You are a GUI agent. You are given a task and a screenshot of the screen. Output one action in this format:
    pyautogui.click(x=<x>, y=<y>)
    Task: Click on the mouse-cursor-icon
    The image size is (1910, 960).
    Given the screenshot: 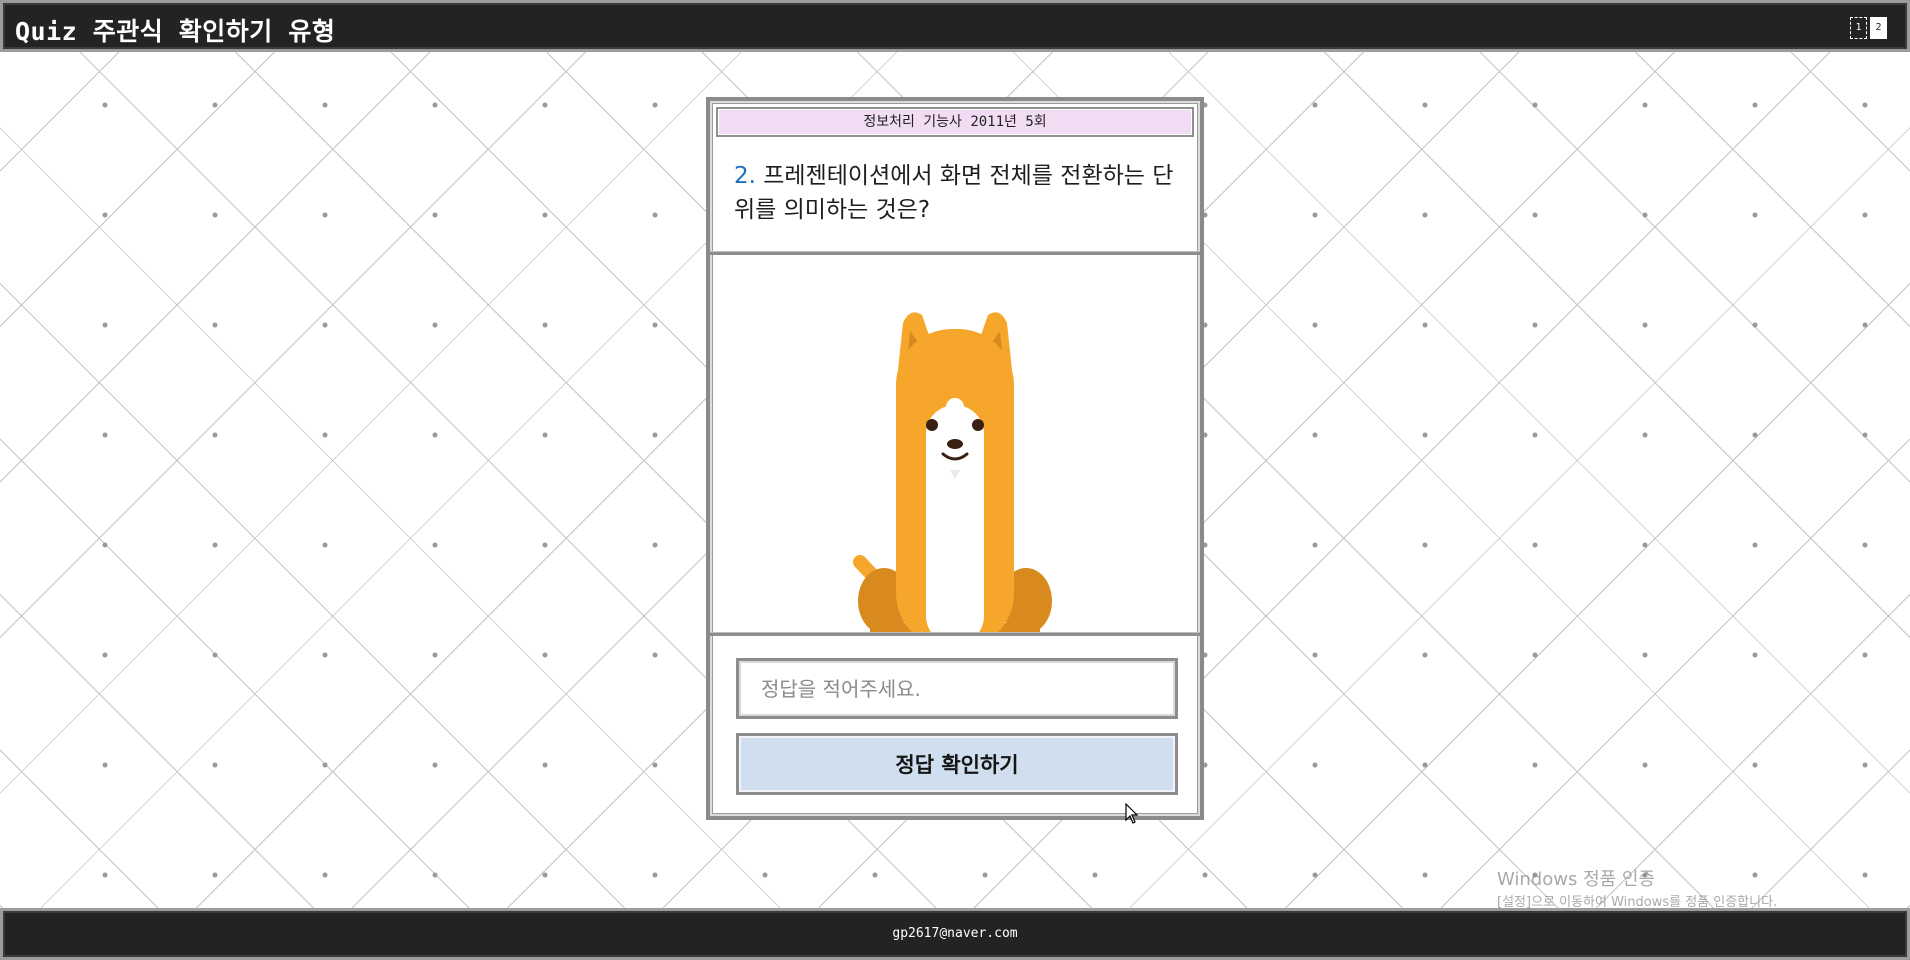 What is the action you would take?
    pyautogui.click(x=1132, y=813)
    